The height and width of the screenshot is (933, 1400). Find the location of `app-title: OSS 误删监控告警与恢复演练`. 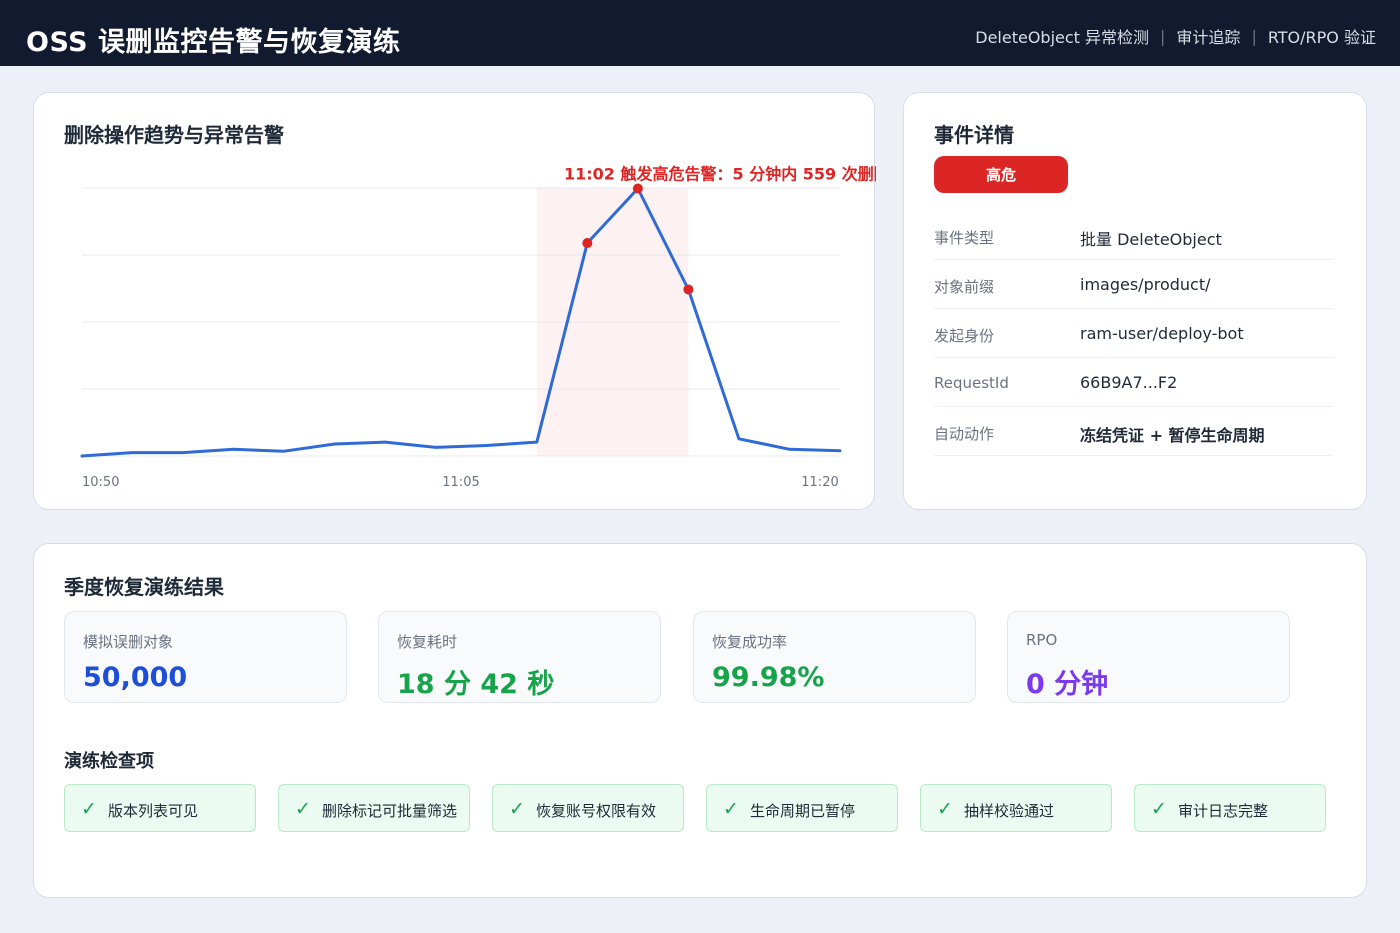

app-title: OSS 误删监控告警与恢复演练 is located at coordinates (213, 42).